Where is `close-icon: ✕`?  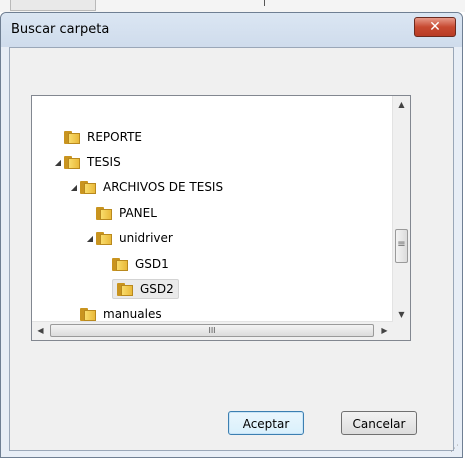 close-icon: ✕ is located at coordinates (435, 27).